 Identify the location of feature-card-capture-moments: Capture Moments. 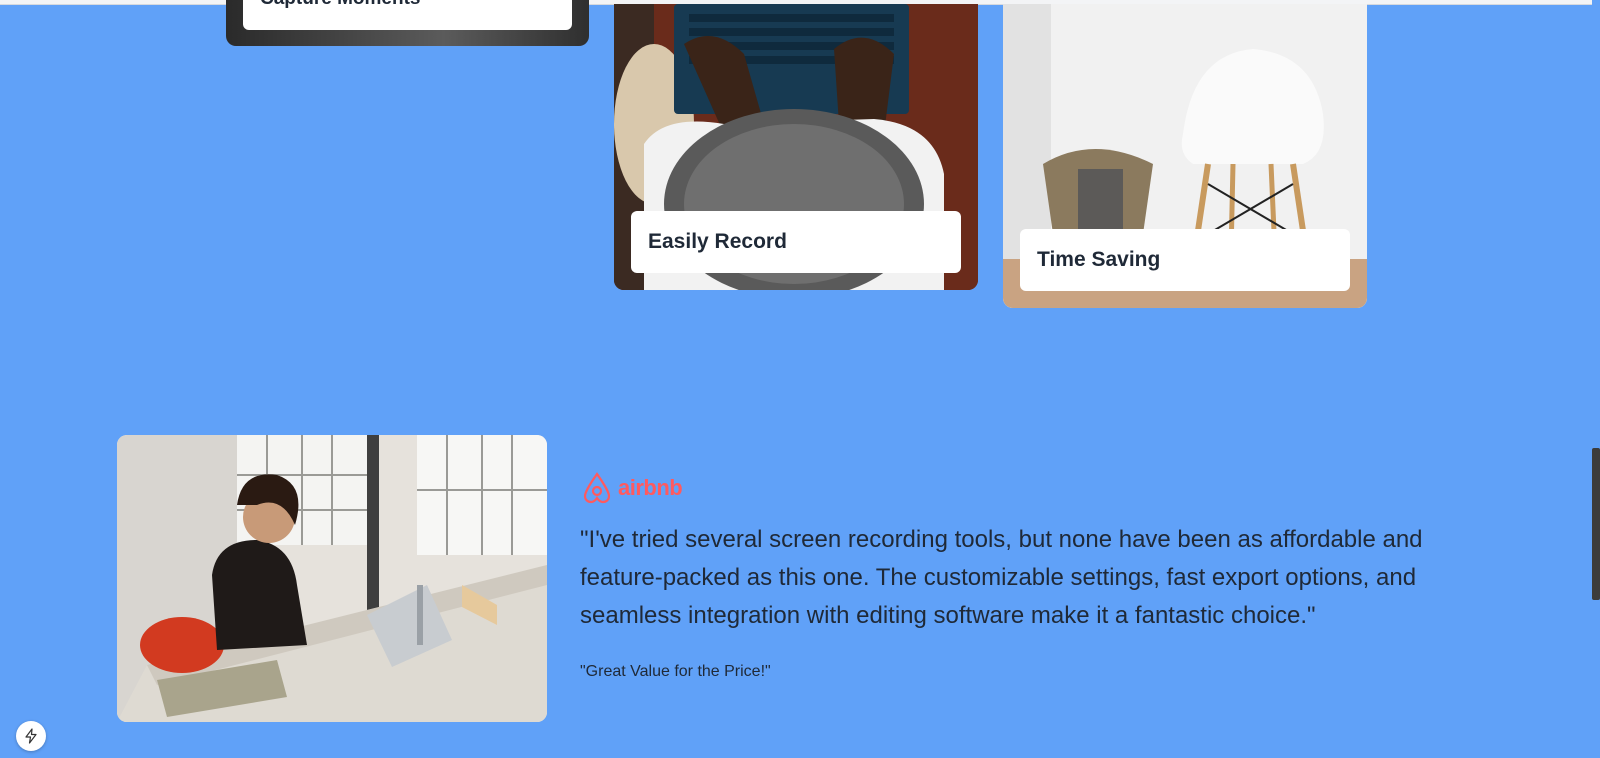
(407, 23).